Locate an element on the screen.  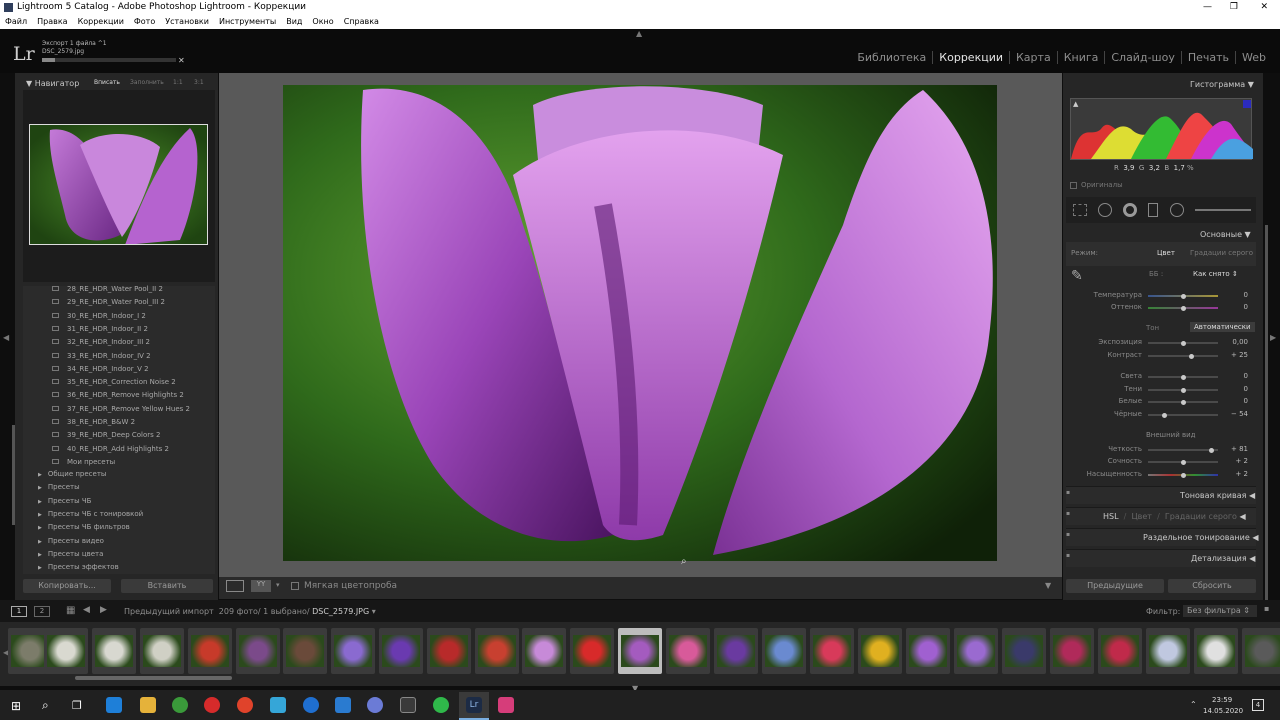
temp-slider-knob is located at coordinates (1183, 296).